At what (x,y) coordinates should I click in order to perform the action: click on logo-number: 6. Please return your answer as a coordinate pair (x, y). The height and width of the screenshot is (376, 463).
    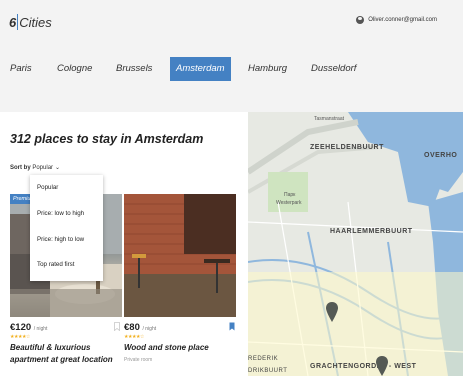
    Looking at the image, I should click on (13, 22).